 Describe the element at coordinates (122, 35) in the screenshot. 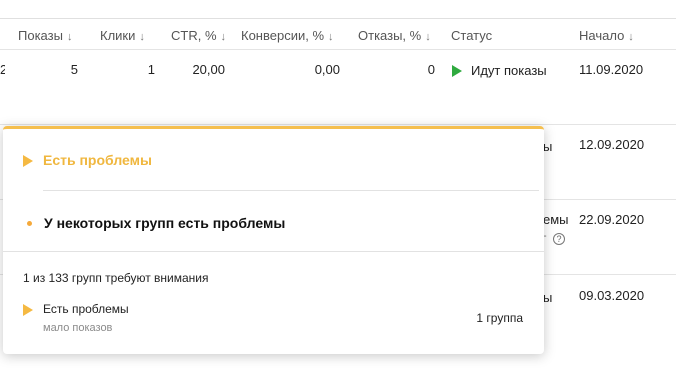

I see `column-header-clicks: Клики ↓` at that location.